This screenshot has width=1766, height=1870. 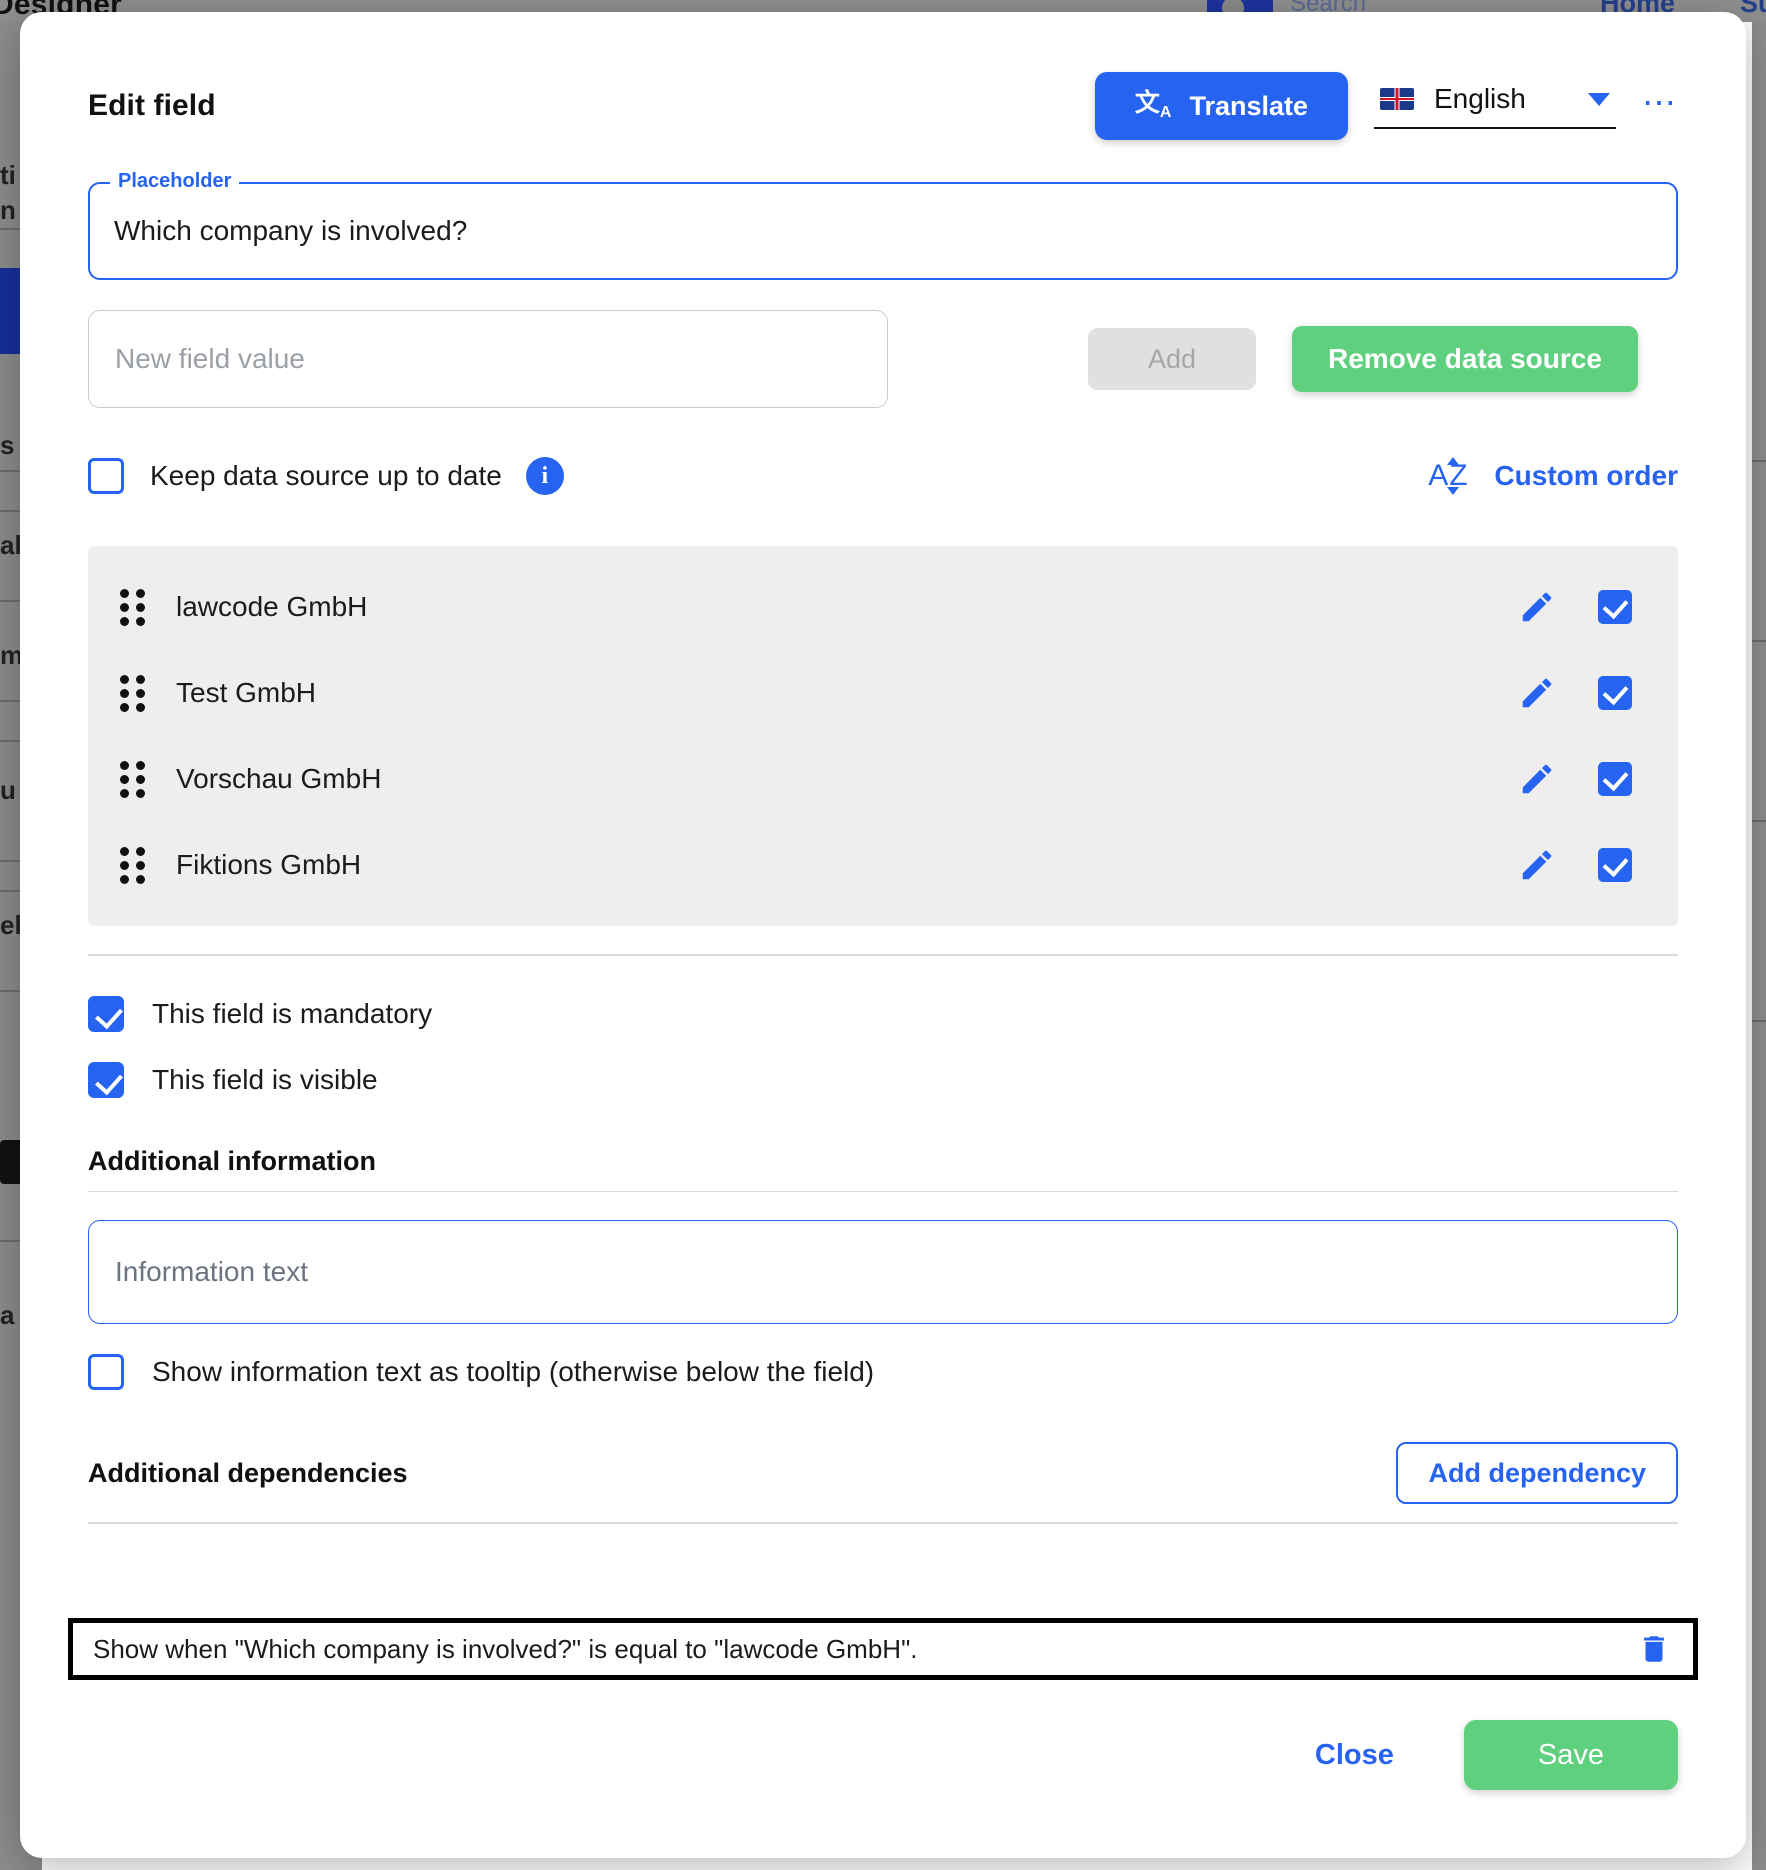 I want to click on language-select: English, so click(x=1495, y=106).